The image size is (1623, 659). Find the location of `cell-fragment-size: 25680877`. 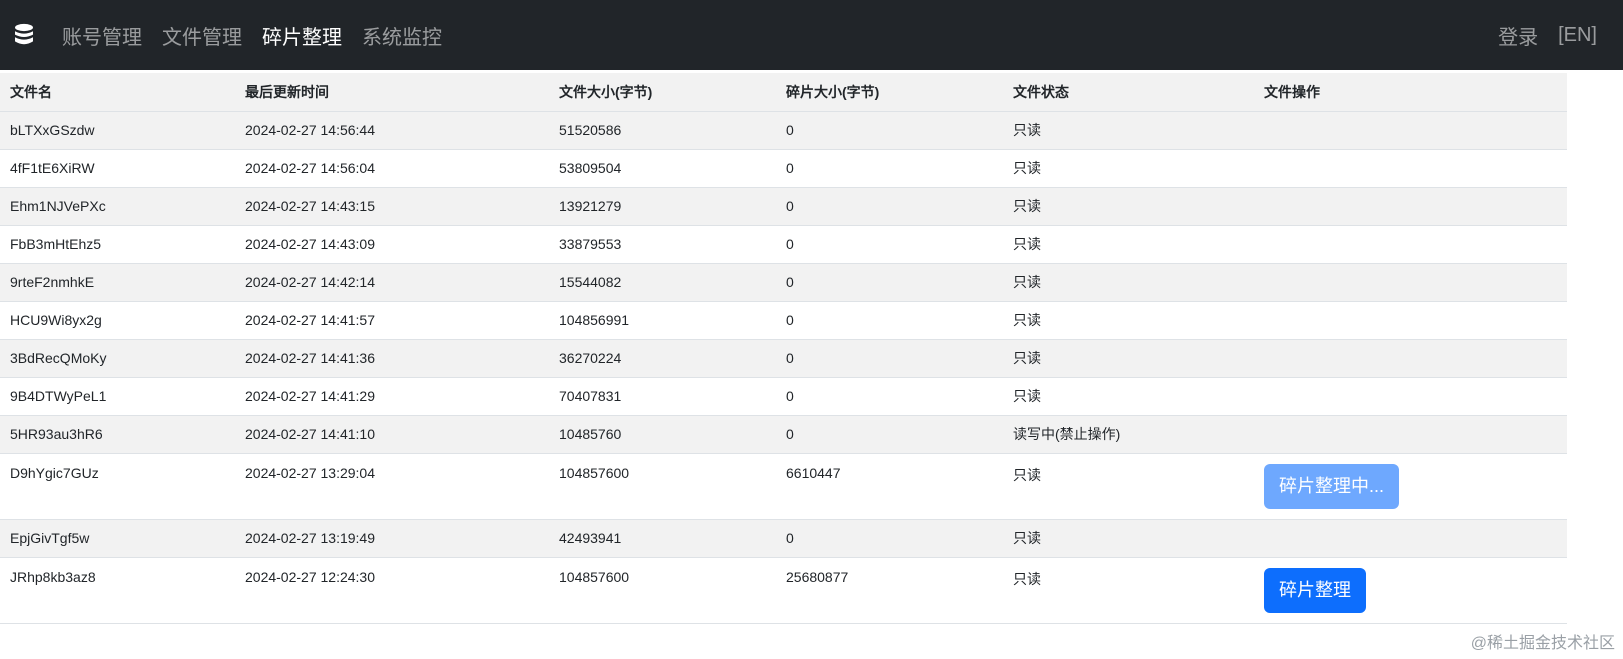

cell-fragment-size: 25680877 is located at coordinates (889, 590).